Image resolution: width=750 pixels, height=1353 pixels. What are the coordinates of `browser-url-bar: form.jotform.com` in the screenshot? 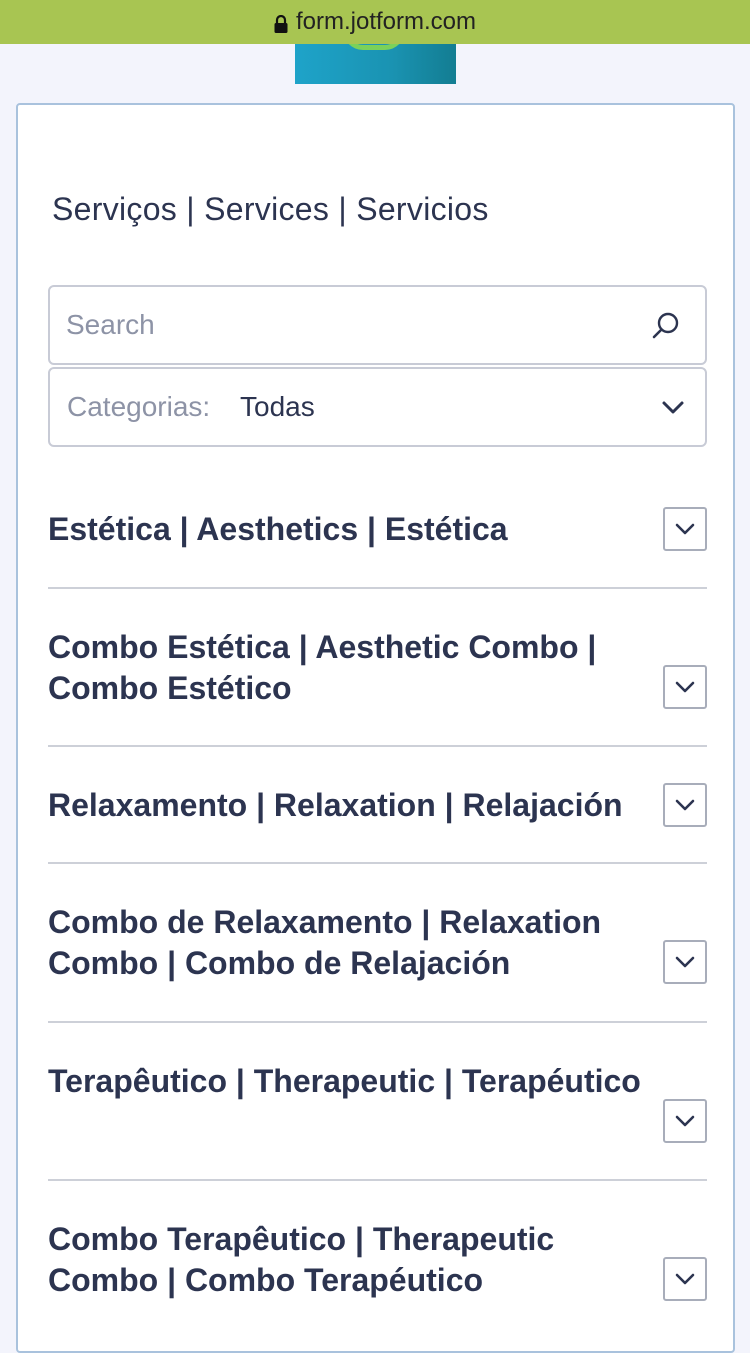 It's located at (375, 22).